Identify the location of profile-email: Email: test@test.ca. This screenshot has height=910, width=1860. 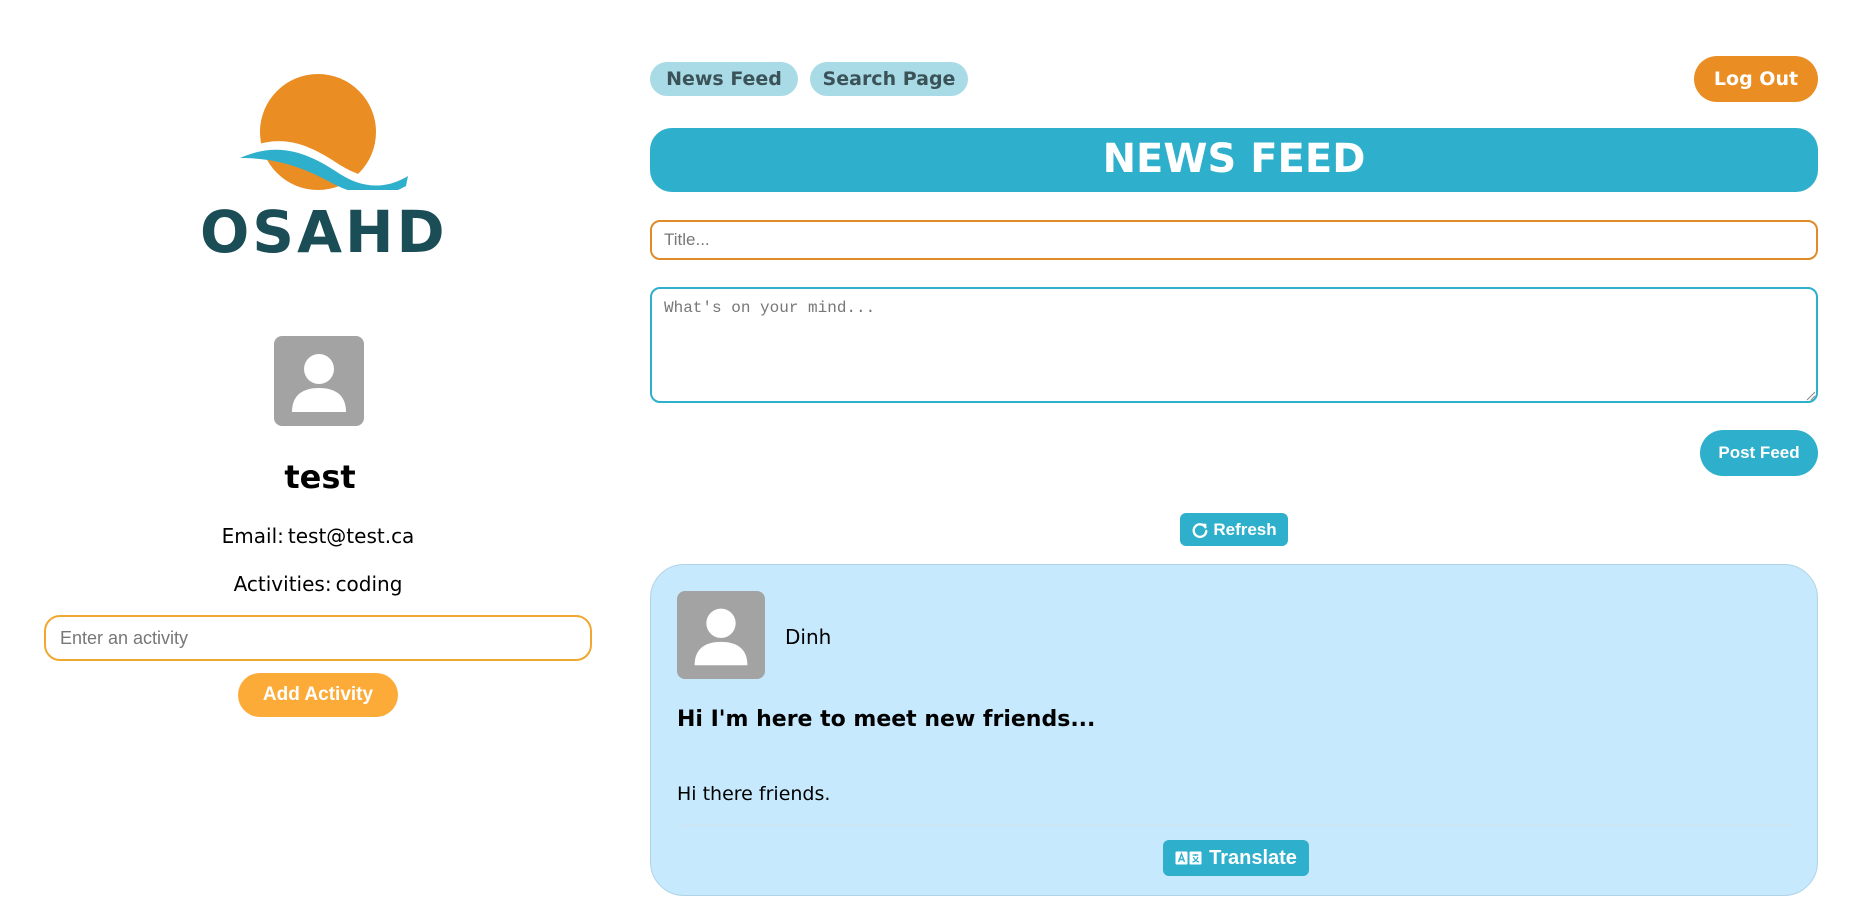
(320, 536).